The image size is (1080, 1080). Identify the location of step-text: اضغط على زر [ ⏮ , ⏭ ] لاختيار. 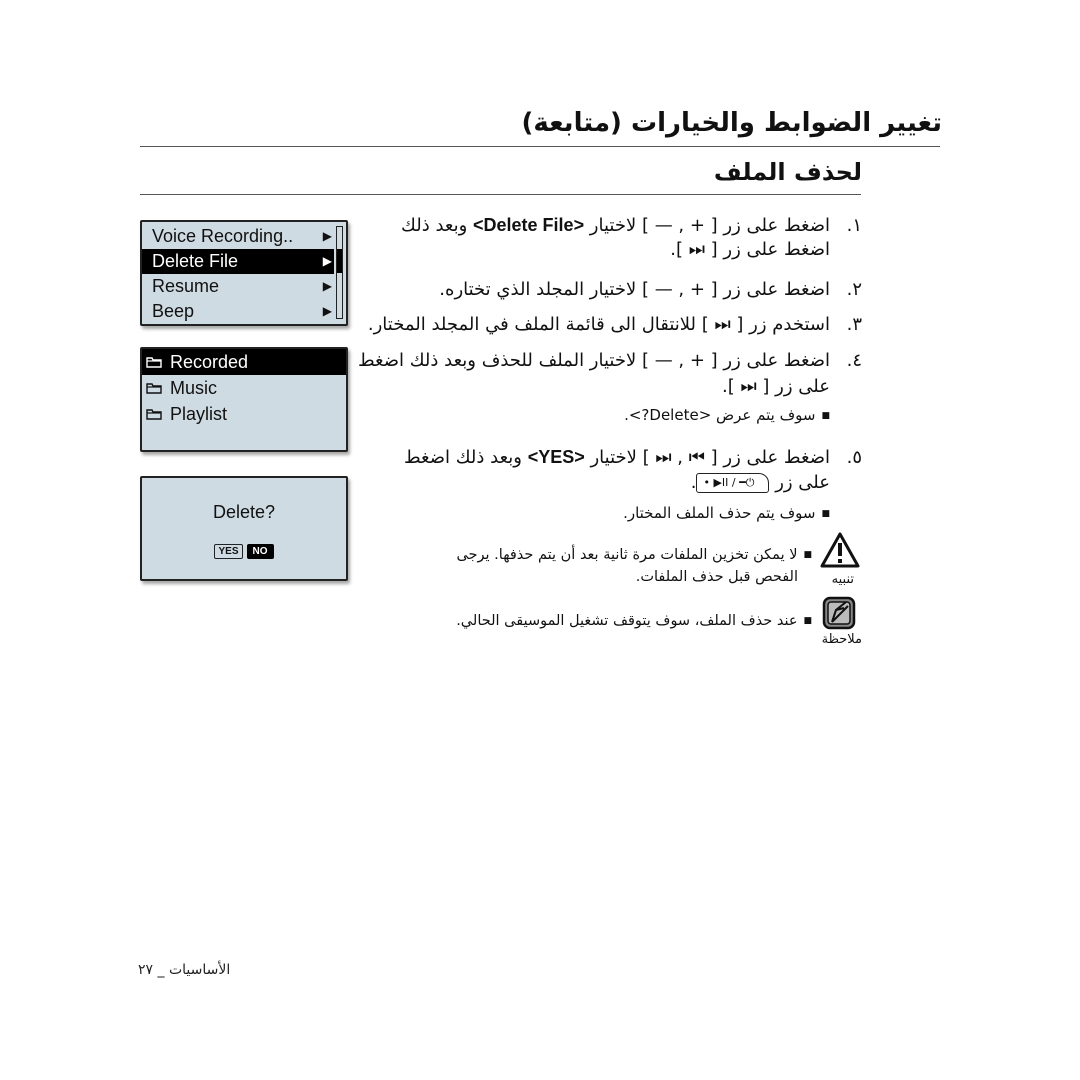
(707, 457).